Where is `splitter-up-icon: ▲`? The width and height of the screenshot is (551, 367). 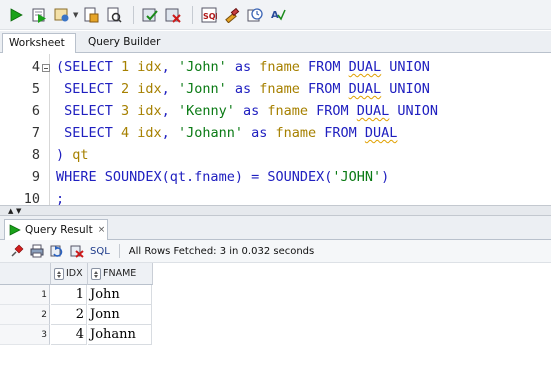 splitter-up-icon: ▲ is located at coordinates (10, 211).